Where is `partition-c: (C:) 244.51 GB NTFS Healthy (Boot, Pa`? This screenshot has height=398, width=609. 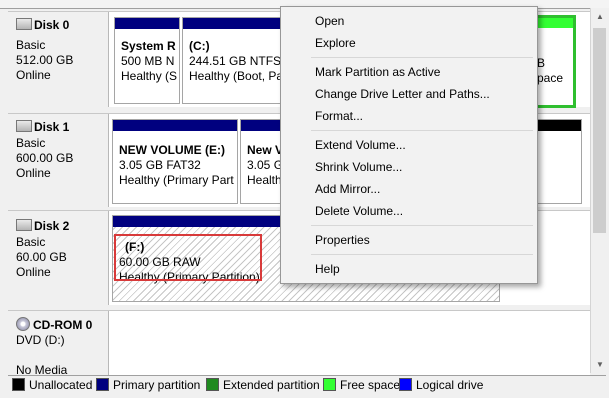
partition-c: (C:) 244.51 GB NTFS Healthy (Boot, Pa is located at coordinates (237, 60).